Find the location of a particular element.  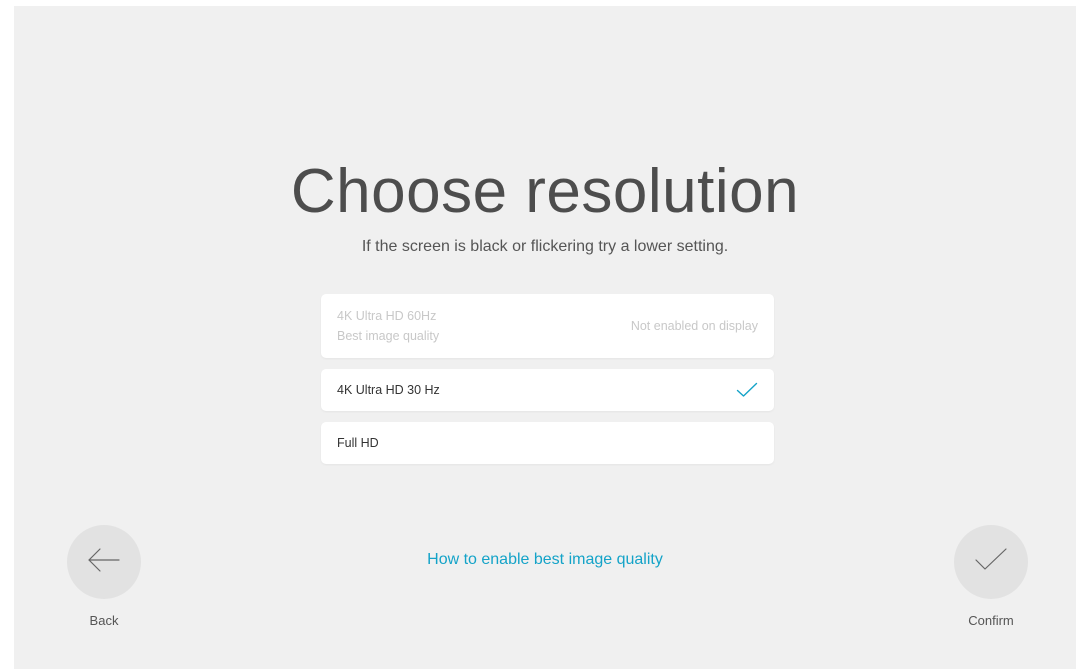

checkmark-icon is located at coordinates (991, 562).